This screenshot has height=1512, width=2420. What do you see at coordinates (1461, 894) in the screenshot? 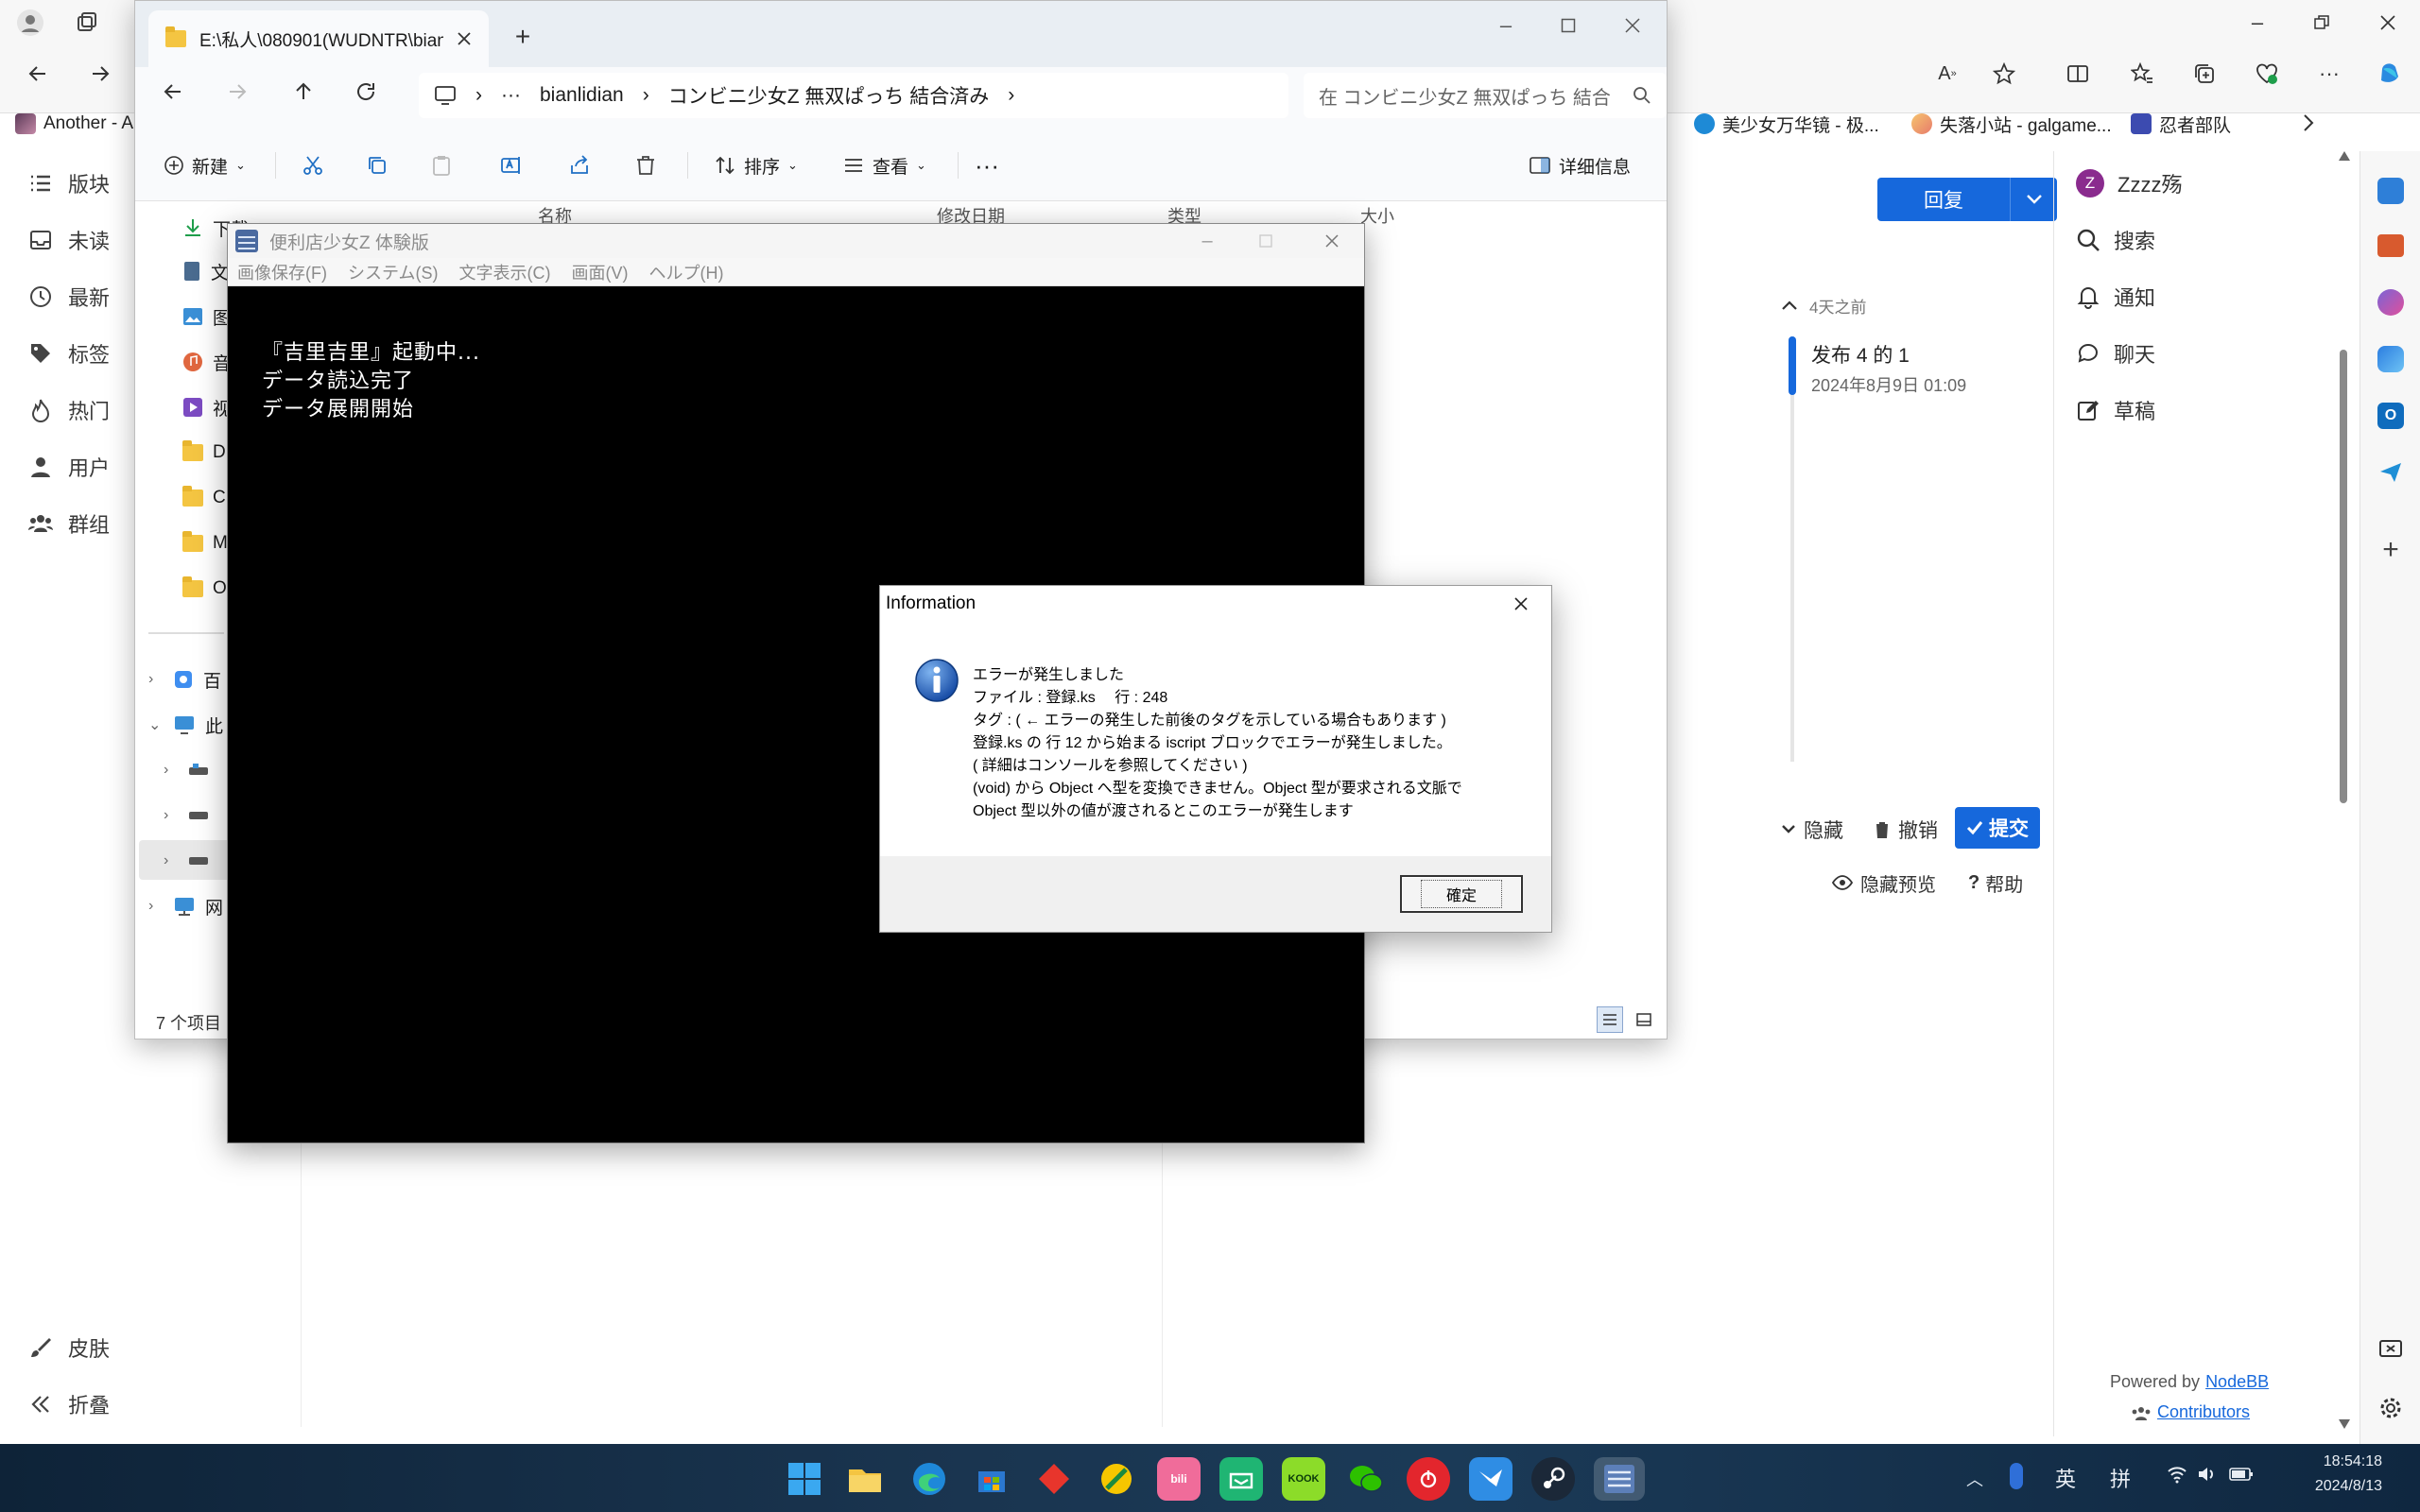
I see `ok-button: 確定` at bounding box center [1461, 894].